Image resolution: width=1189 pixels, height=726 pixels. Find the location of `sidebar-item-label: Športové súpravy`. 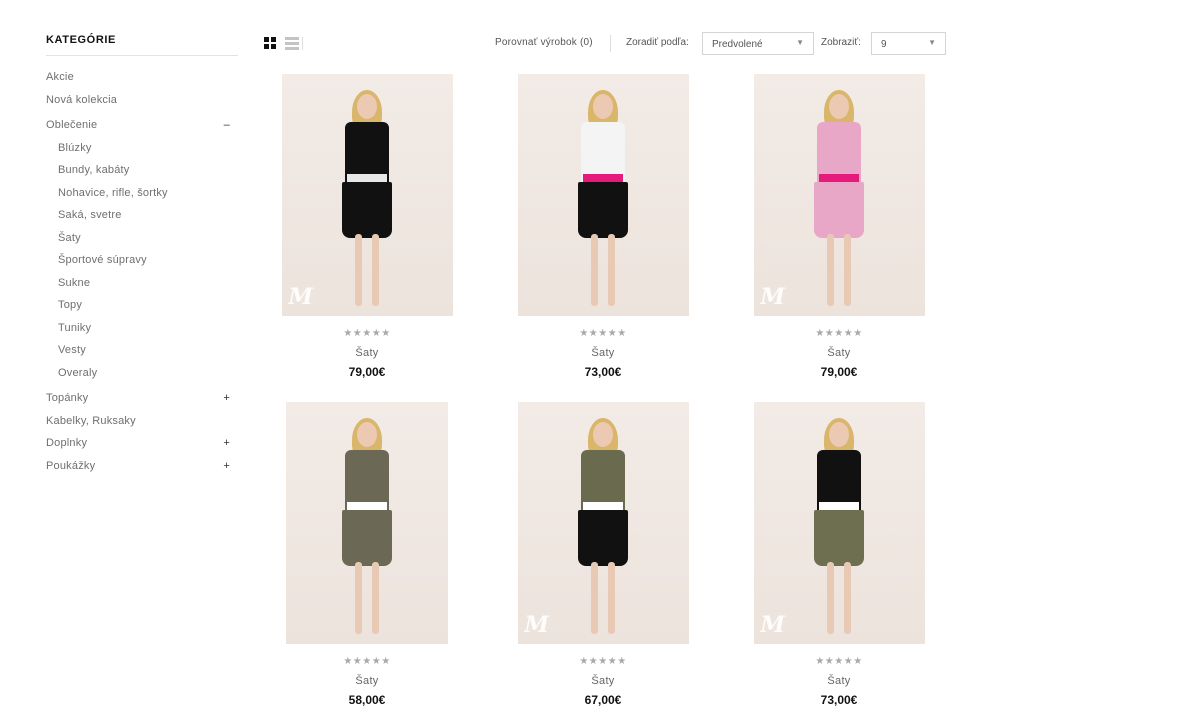

sidebar-item-label: Športové súpravy is located at coordinates (102, 260).